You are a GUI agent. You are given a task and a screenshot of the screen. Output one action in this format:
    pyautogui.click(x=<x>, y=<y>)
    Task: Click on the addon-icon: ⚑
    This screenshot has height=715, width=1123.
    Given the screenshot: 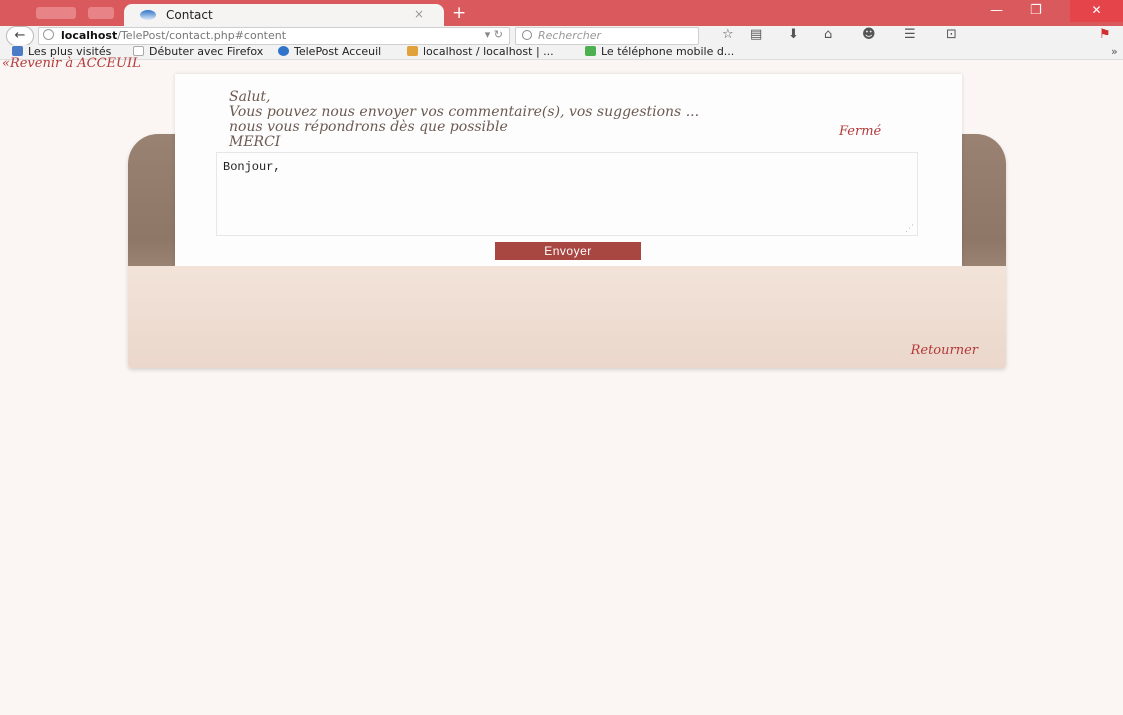 What is the action you would take?
    pyautogui.click(x=1105, y=34)
    